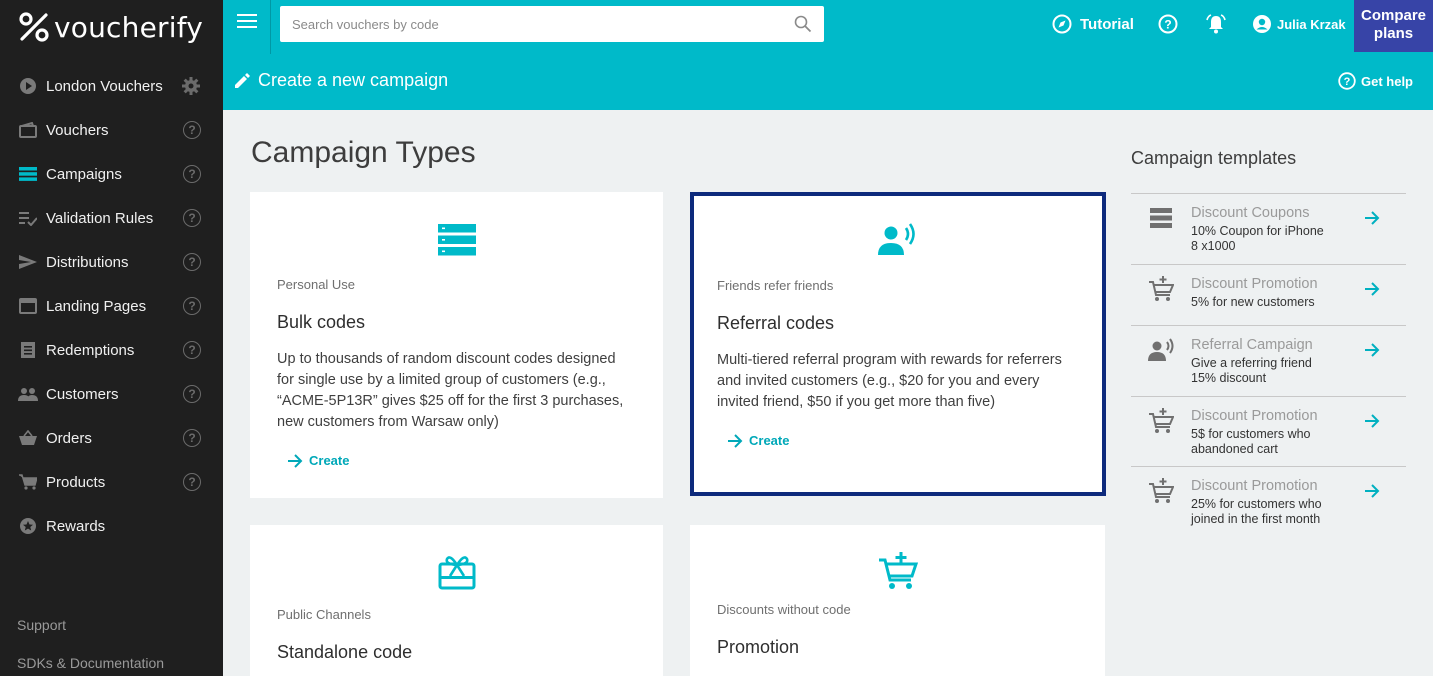  What do you see at coordinates (776, 323) in the screenshot?
I see `card-title: Referral codes` at bounding box center [776, 323].